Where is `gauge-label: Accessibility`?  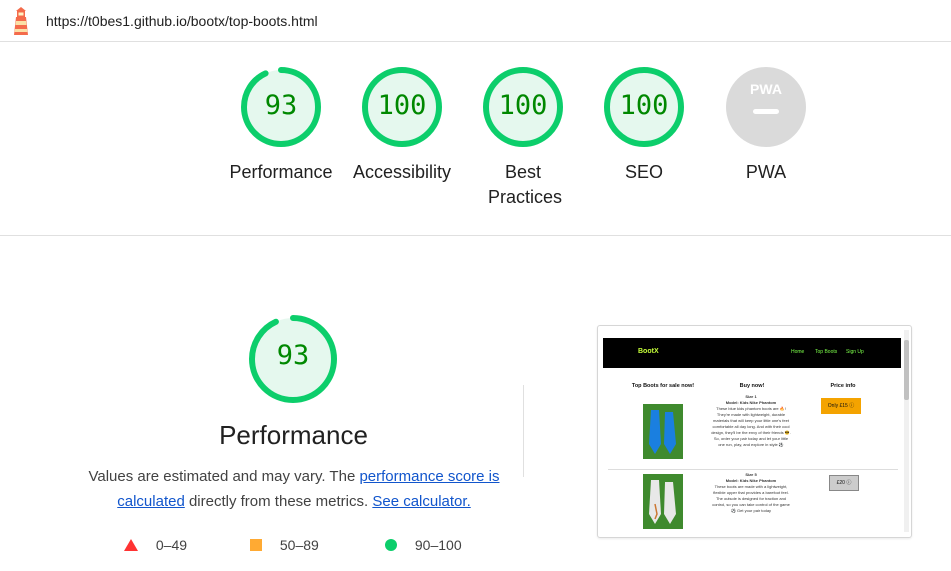
gauge-label: Accessibility is located at coordinates (402, 172).